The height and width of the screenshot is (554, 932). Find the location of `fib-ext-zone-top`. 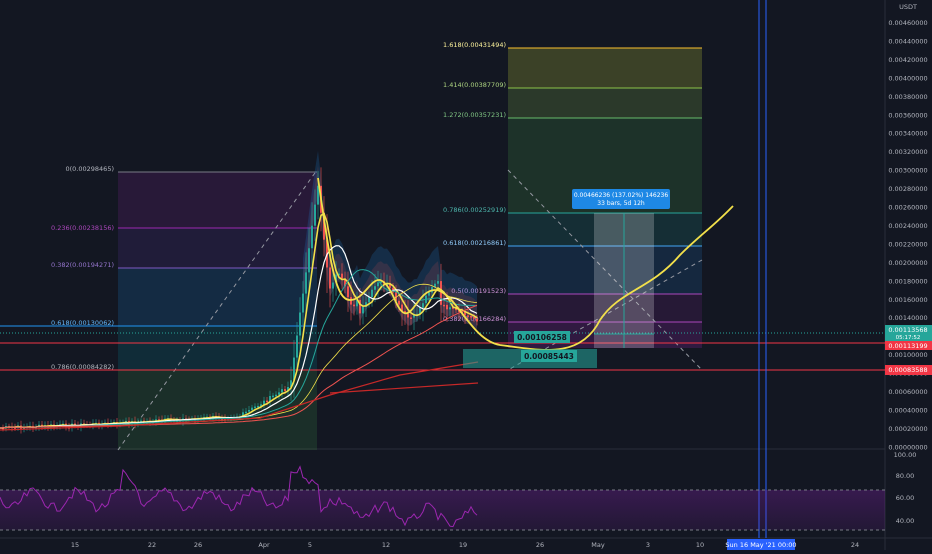

fib-ext-zone-top is located at coordinates (605, 68).